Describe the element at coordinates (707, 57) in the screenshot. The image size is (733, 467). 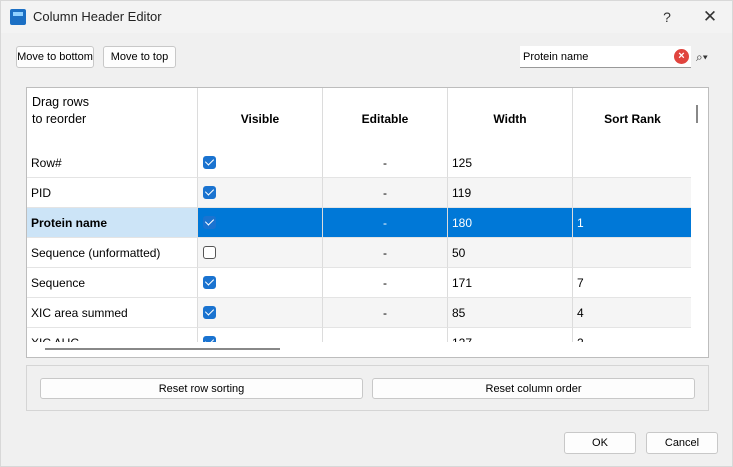
I see `search-options-icon: ⌕▾` at that location.